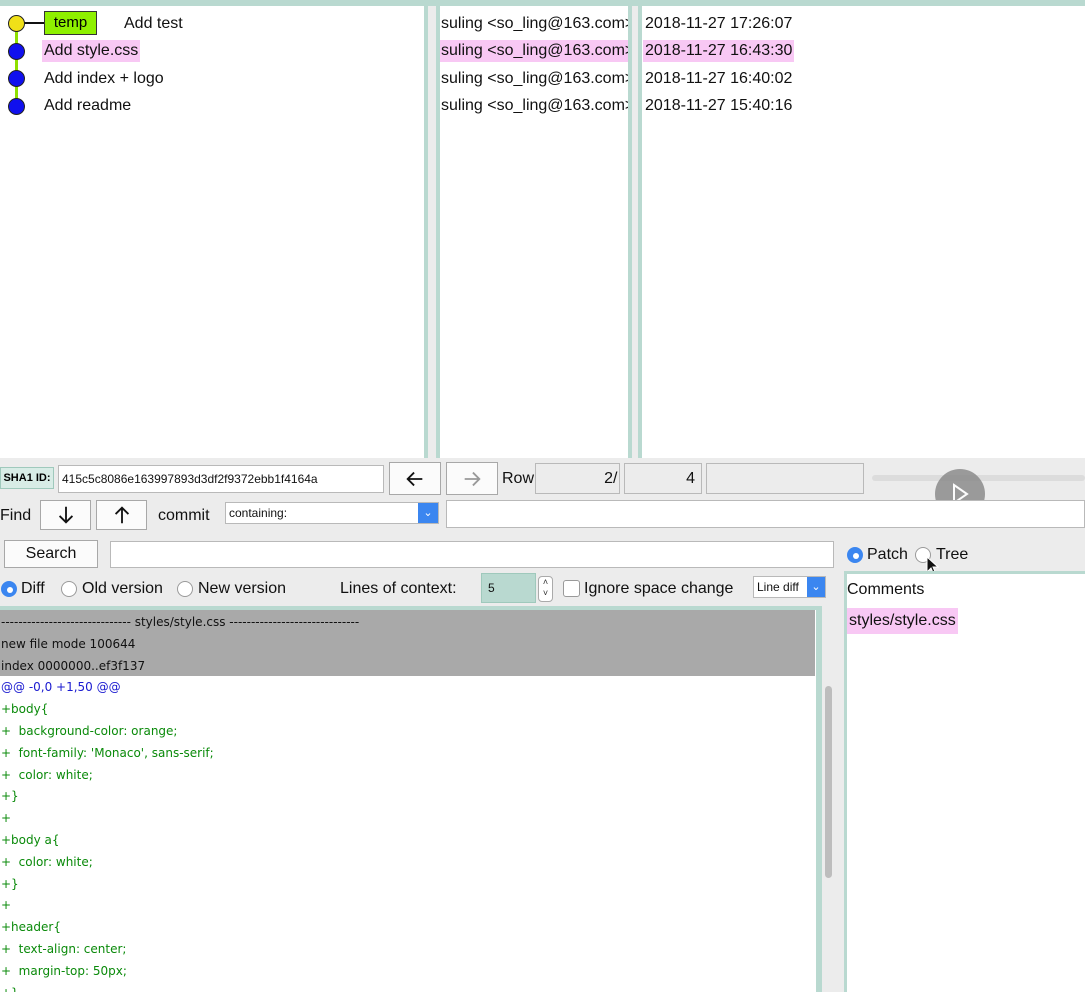  Describe the element at coordinates (534, 51) in the screenshot. I see `commit-author-selected: suling <so_ling@163.com>` at that location.